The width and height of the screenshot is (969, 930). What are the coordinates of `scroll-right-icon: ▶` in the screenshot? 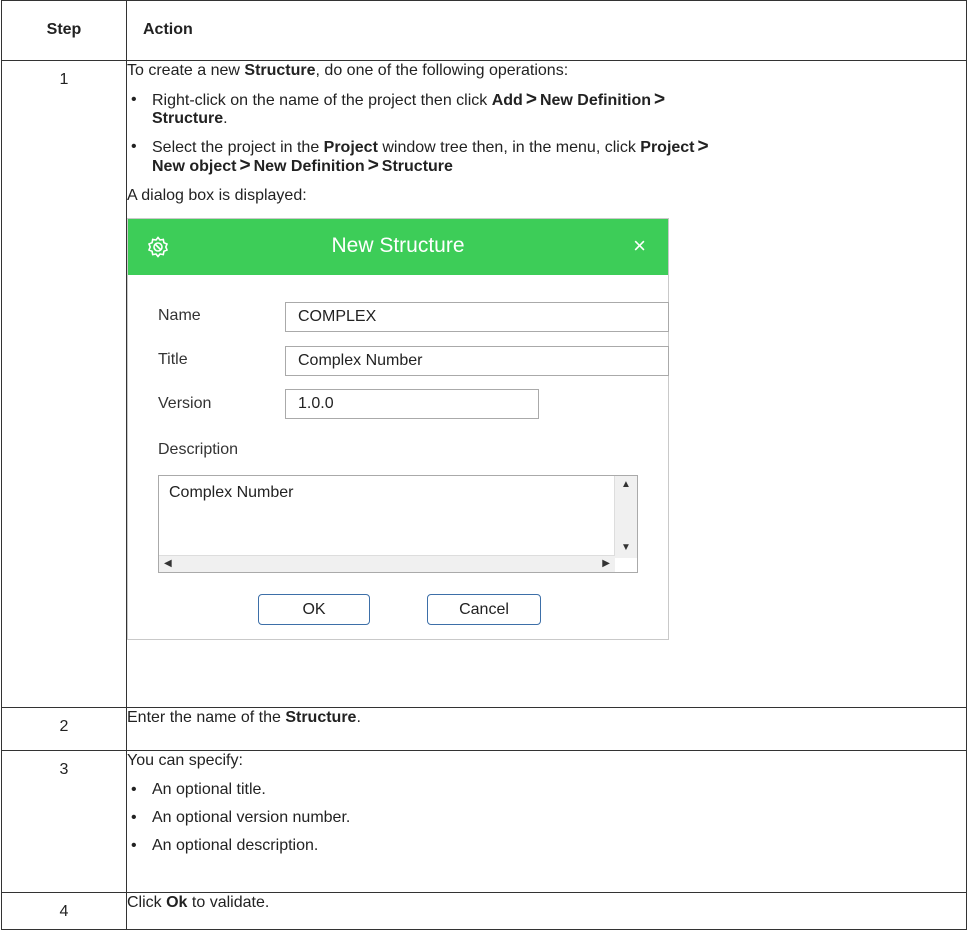 It's located at (606, 563).